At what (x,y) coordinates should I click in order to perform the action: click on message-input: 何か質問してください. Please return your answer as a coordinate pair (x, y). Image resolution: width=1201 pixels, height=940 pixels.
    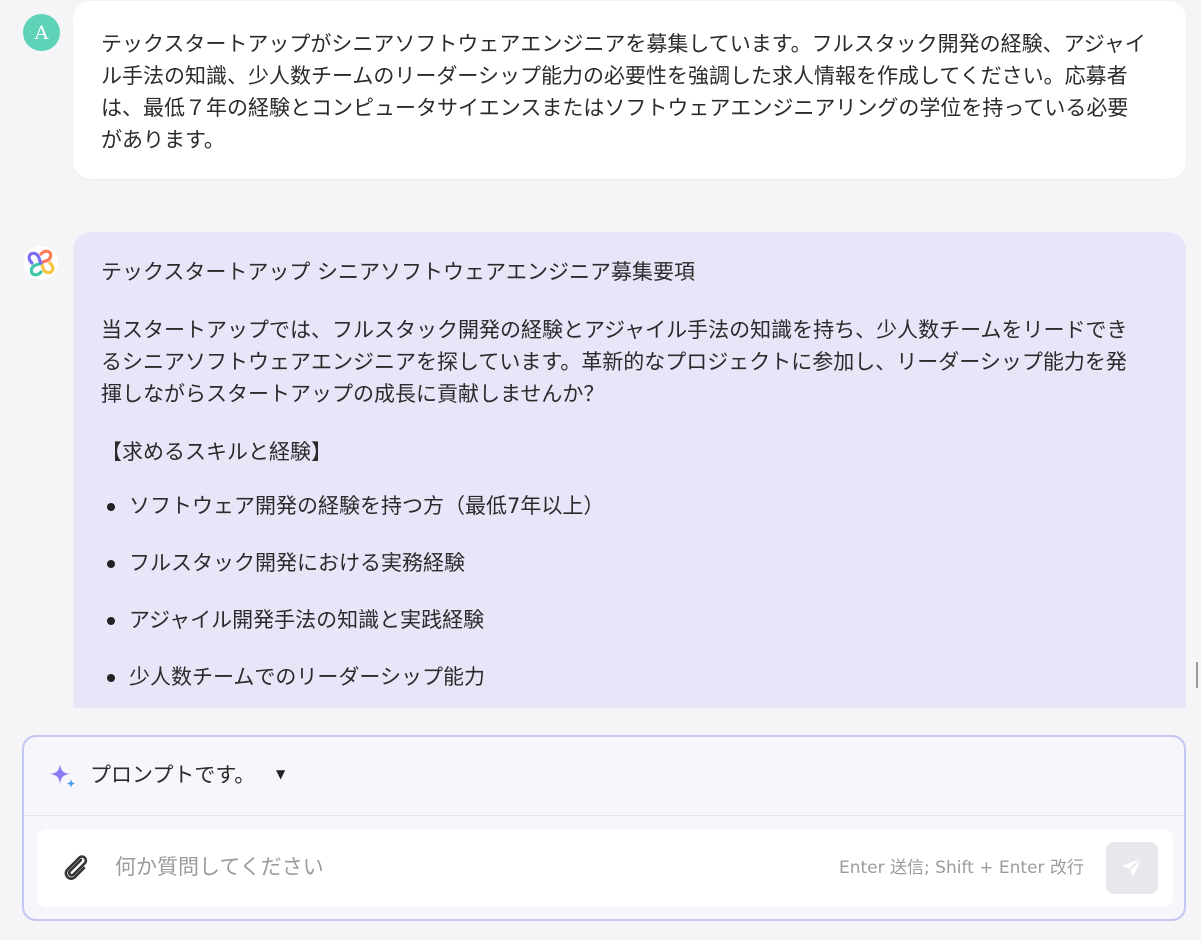
    Looking at the image, I should click on (219, 867).